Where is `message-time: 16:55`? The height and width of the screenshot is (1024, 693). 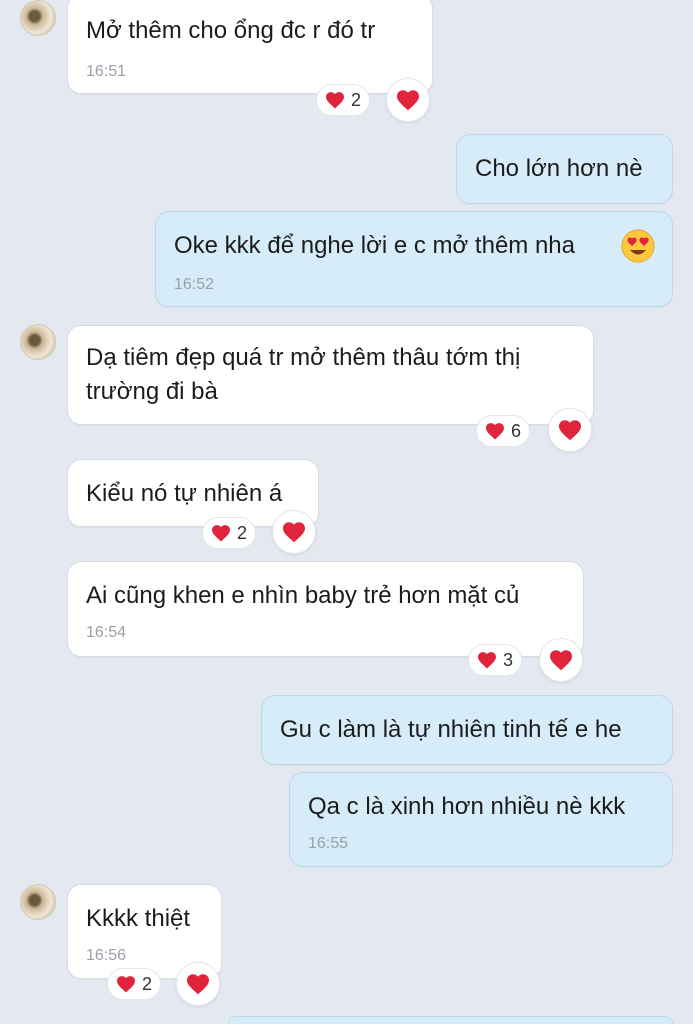 message-time: 16:55 is located at coordinates (328, 843).